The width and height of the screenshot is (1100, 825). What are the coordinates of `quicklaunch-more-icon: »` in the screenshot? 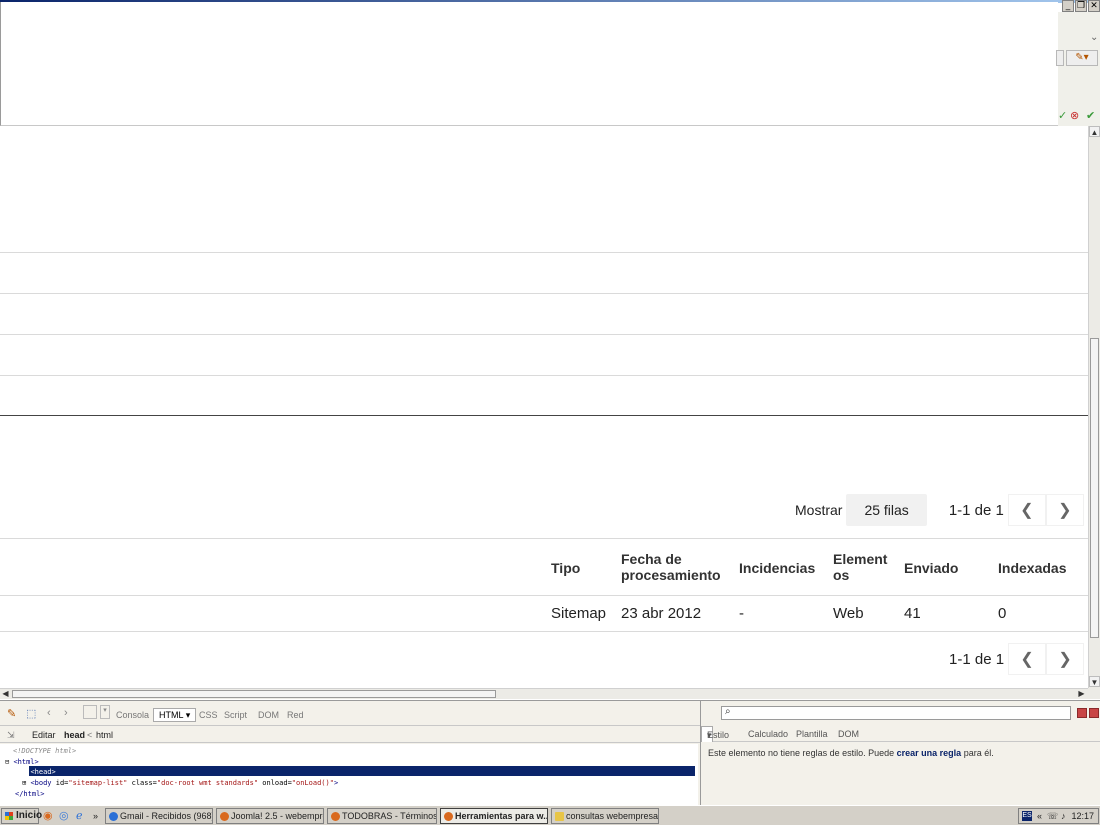 It's located at (95, 816).